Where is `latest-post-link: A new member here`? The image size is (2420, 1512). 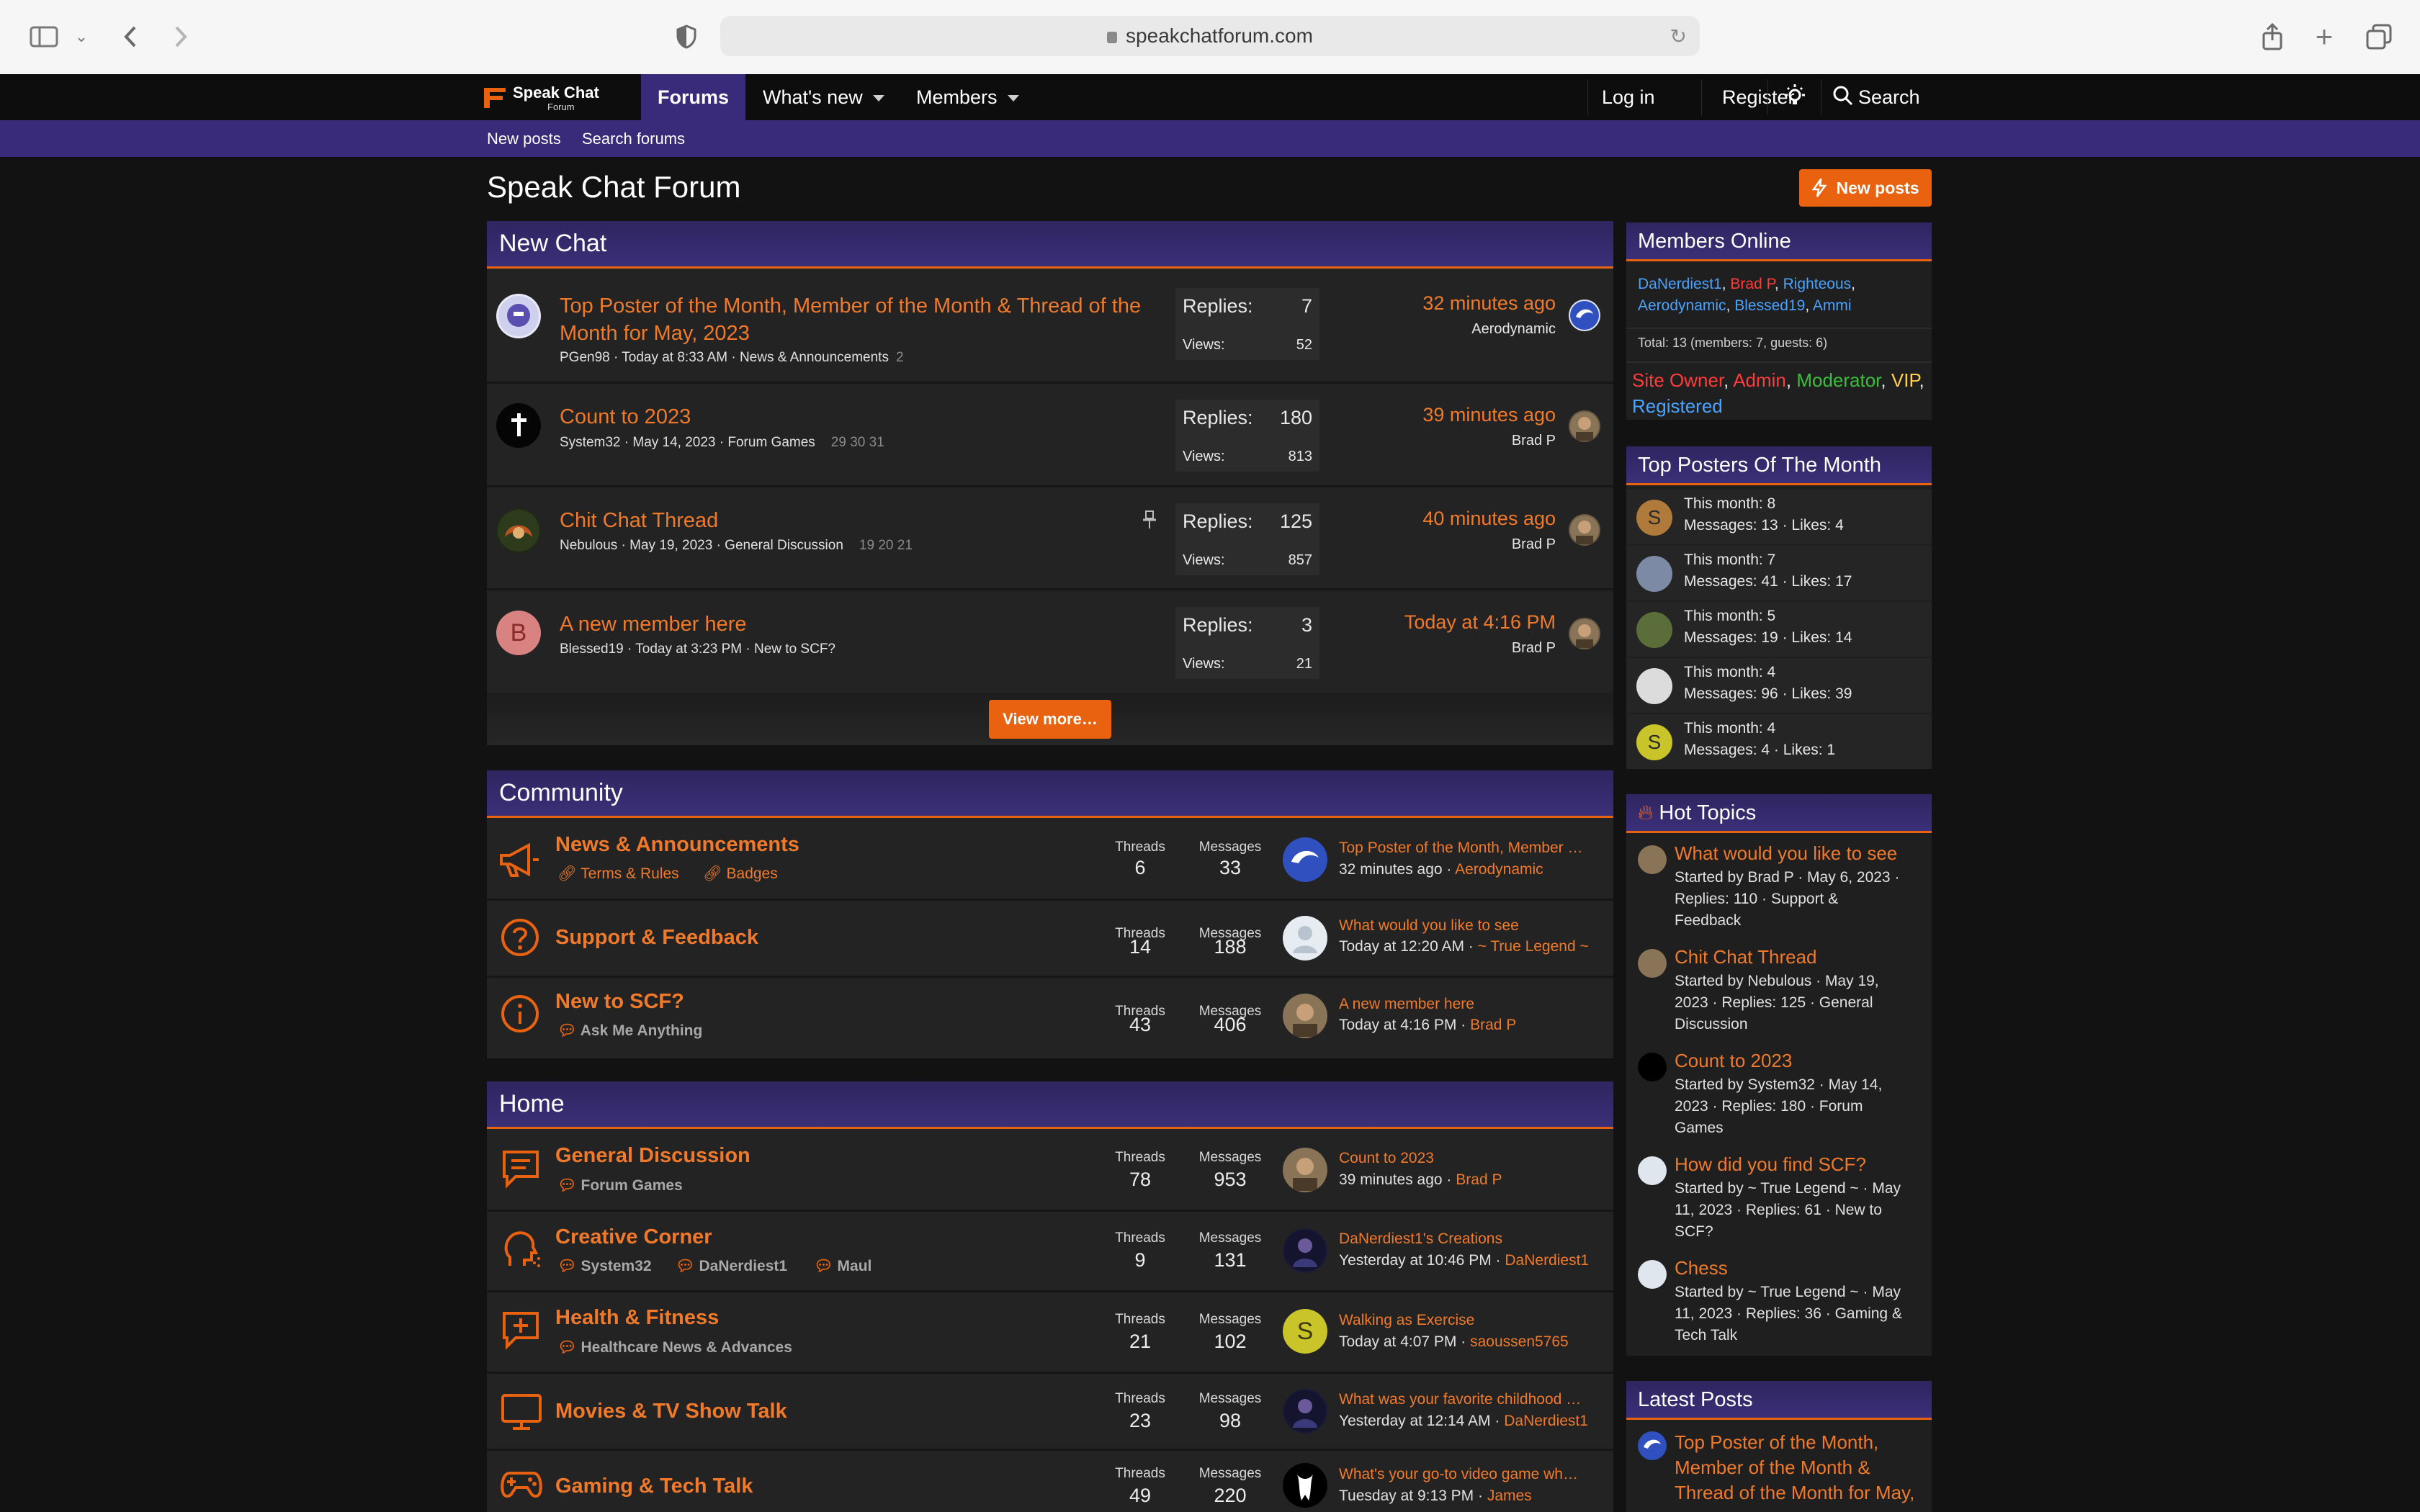
latest-post-link: A new member here is located at coordinates (1470, 1004).